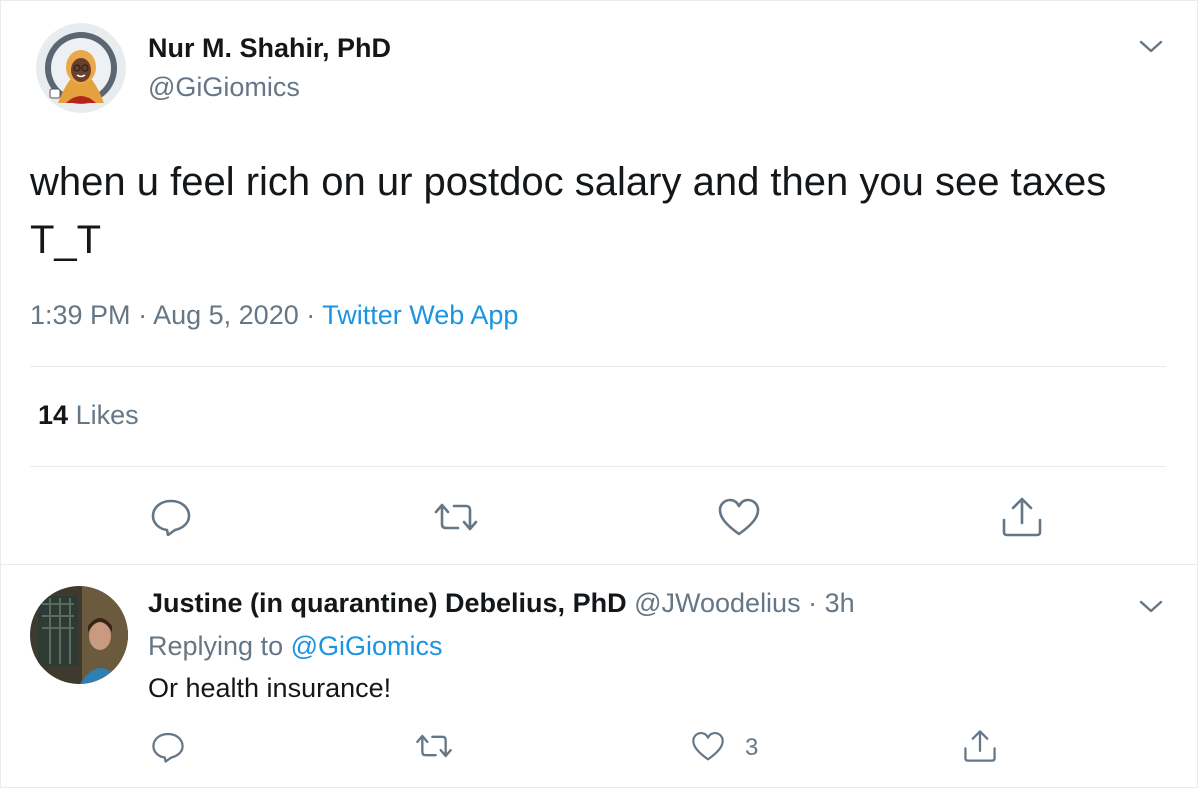 This screenshot has width=1198, height=788. I want to click on likes-summary: 14 Likes, so click(88, 415).